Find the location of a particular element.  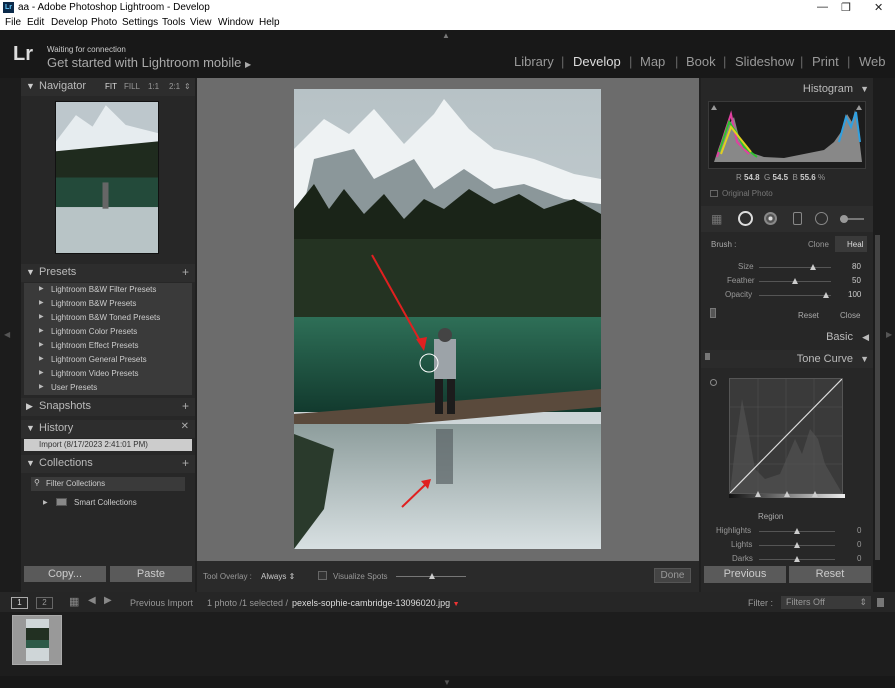

zoom-fit: FIT is located at coordinates (111, 86).